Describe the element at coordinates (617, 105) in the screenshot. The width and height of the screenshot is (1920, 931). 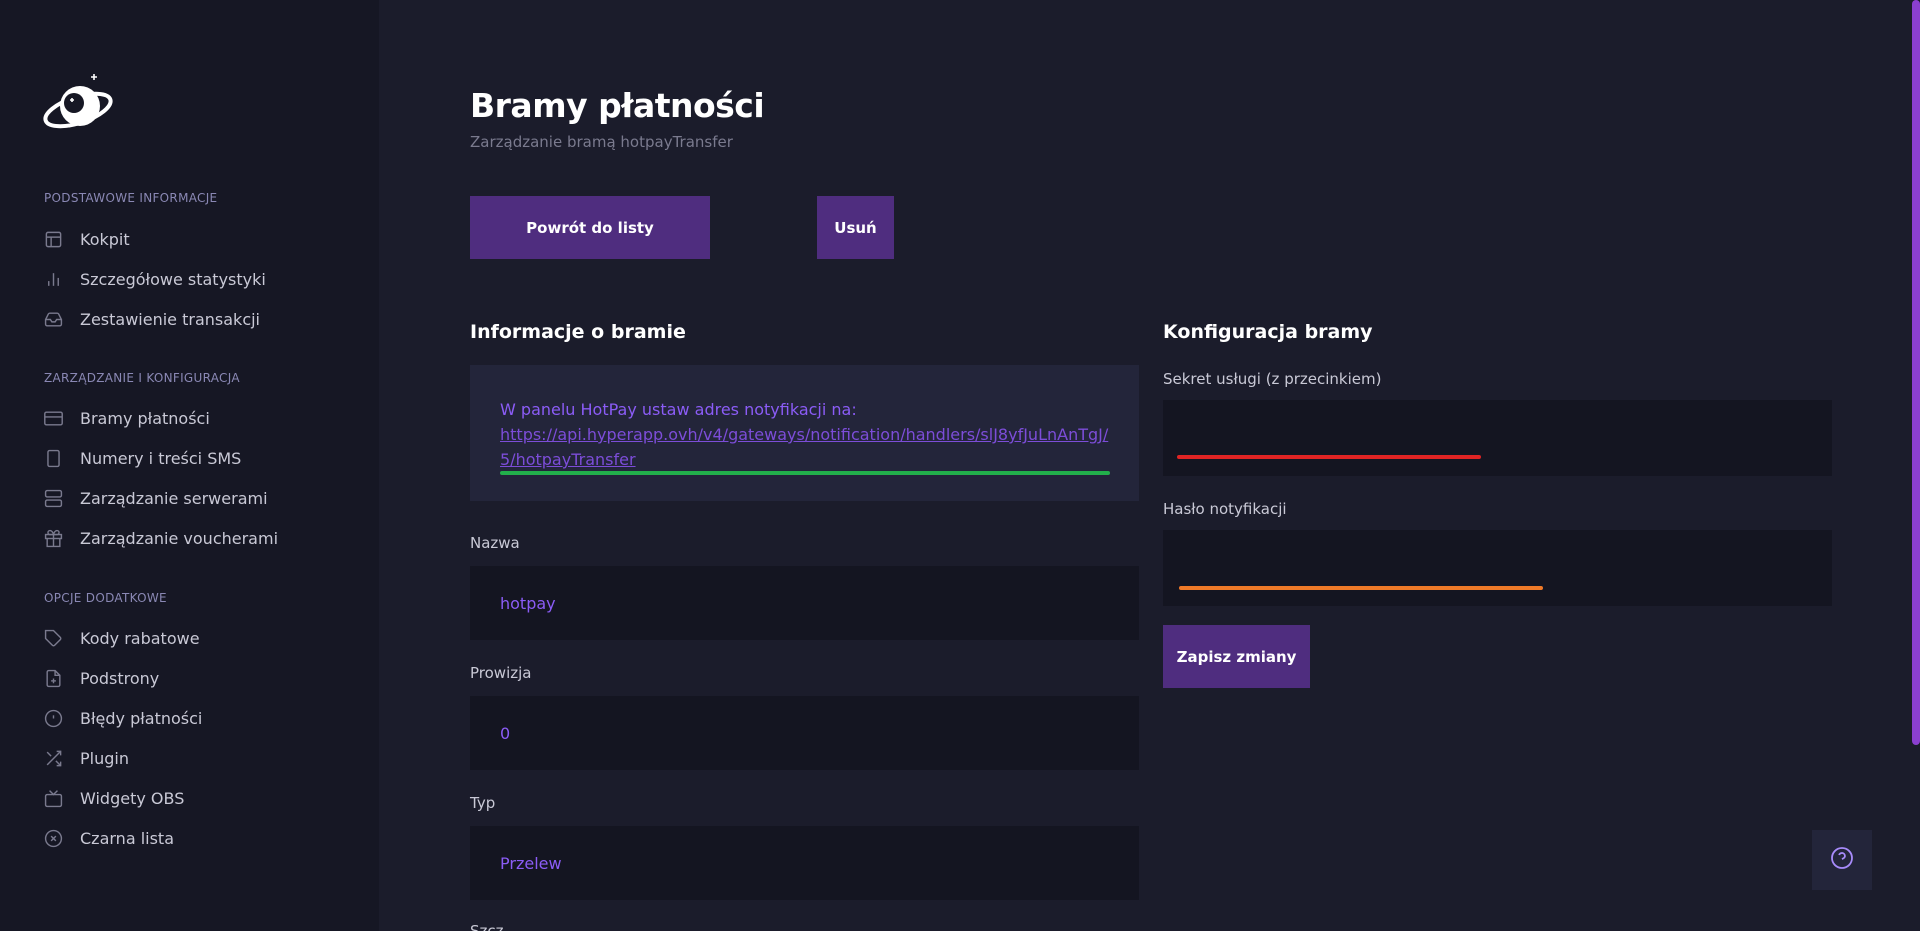
I see `page-title: Bramy płatności` at that location.